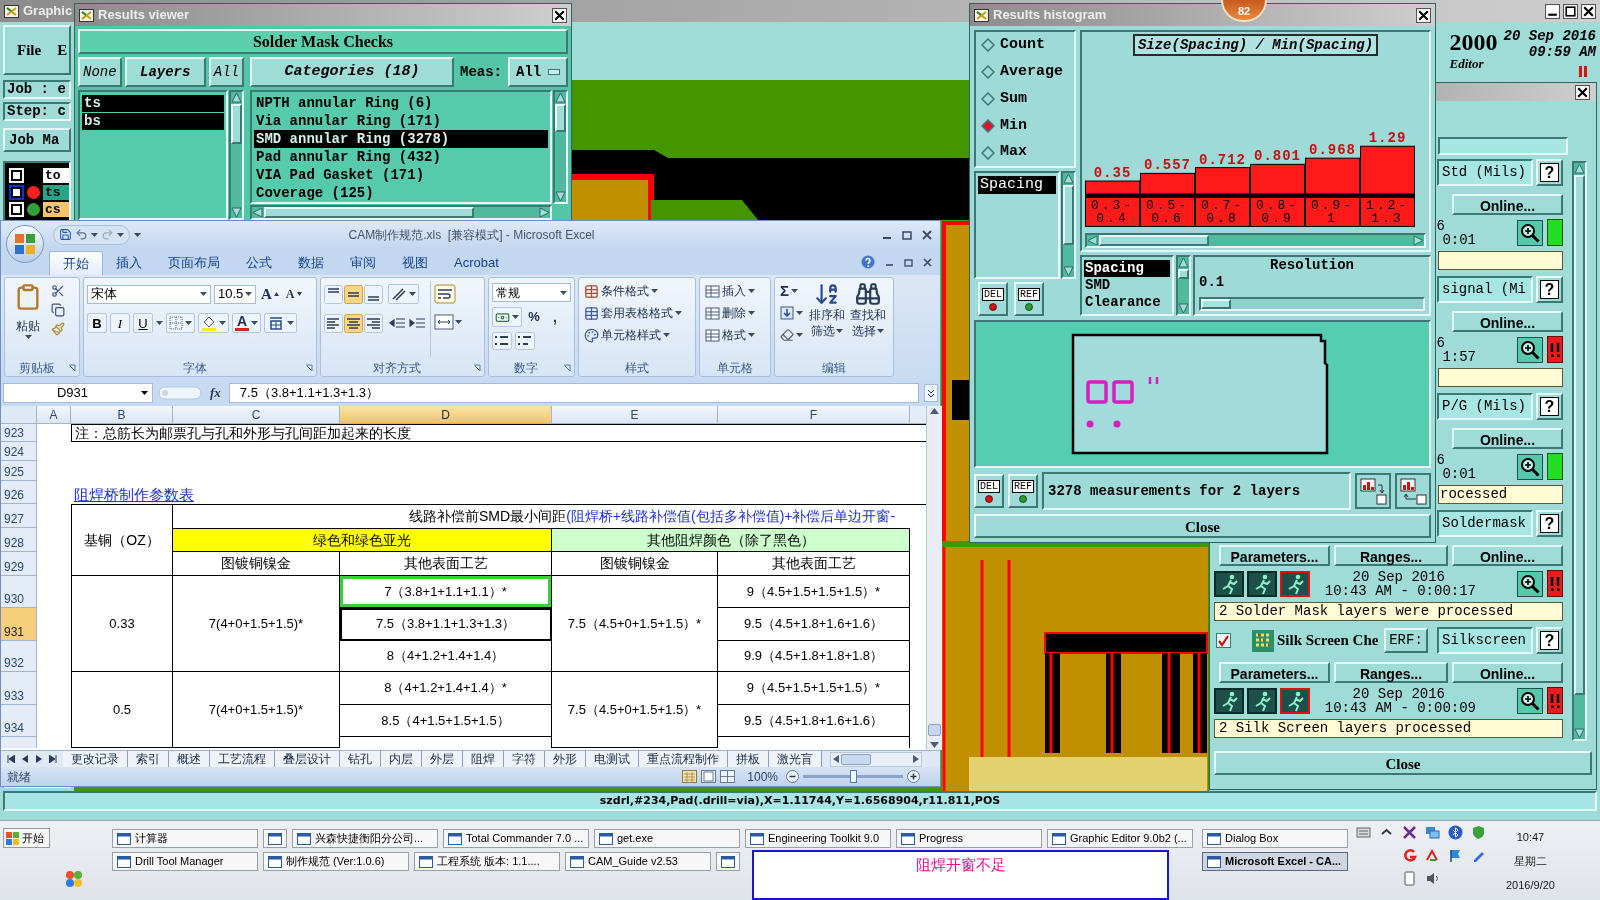  I want to click on sheet-tab: 概述, so click(189, 759).